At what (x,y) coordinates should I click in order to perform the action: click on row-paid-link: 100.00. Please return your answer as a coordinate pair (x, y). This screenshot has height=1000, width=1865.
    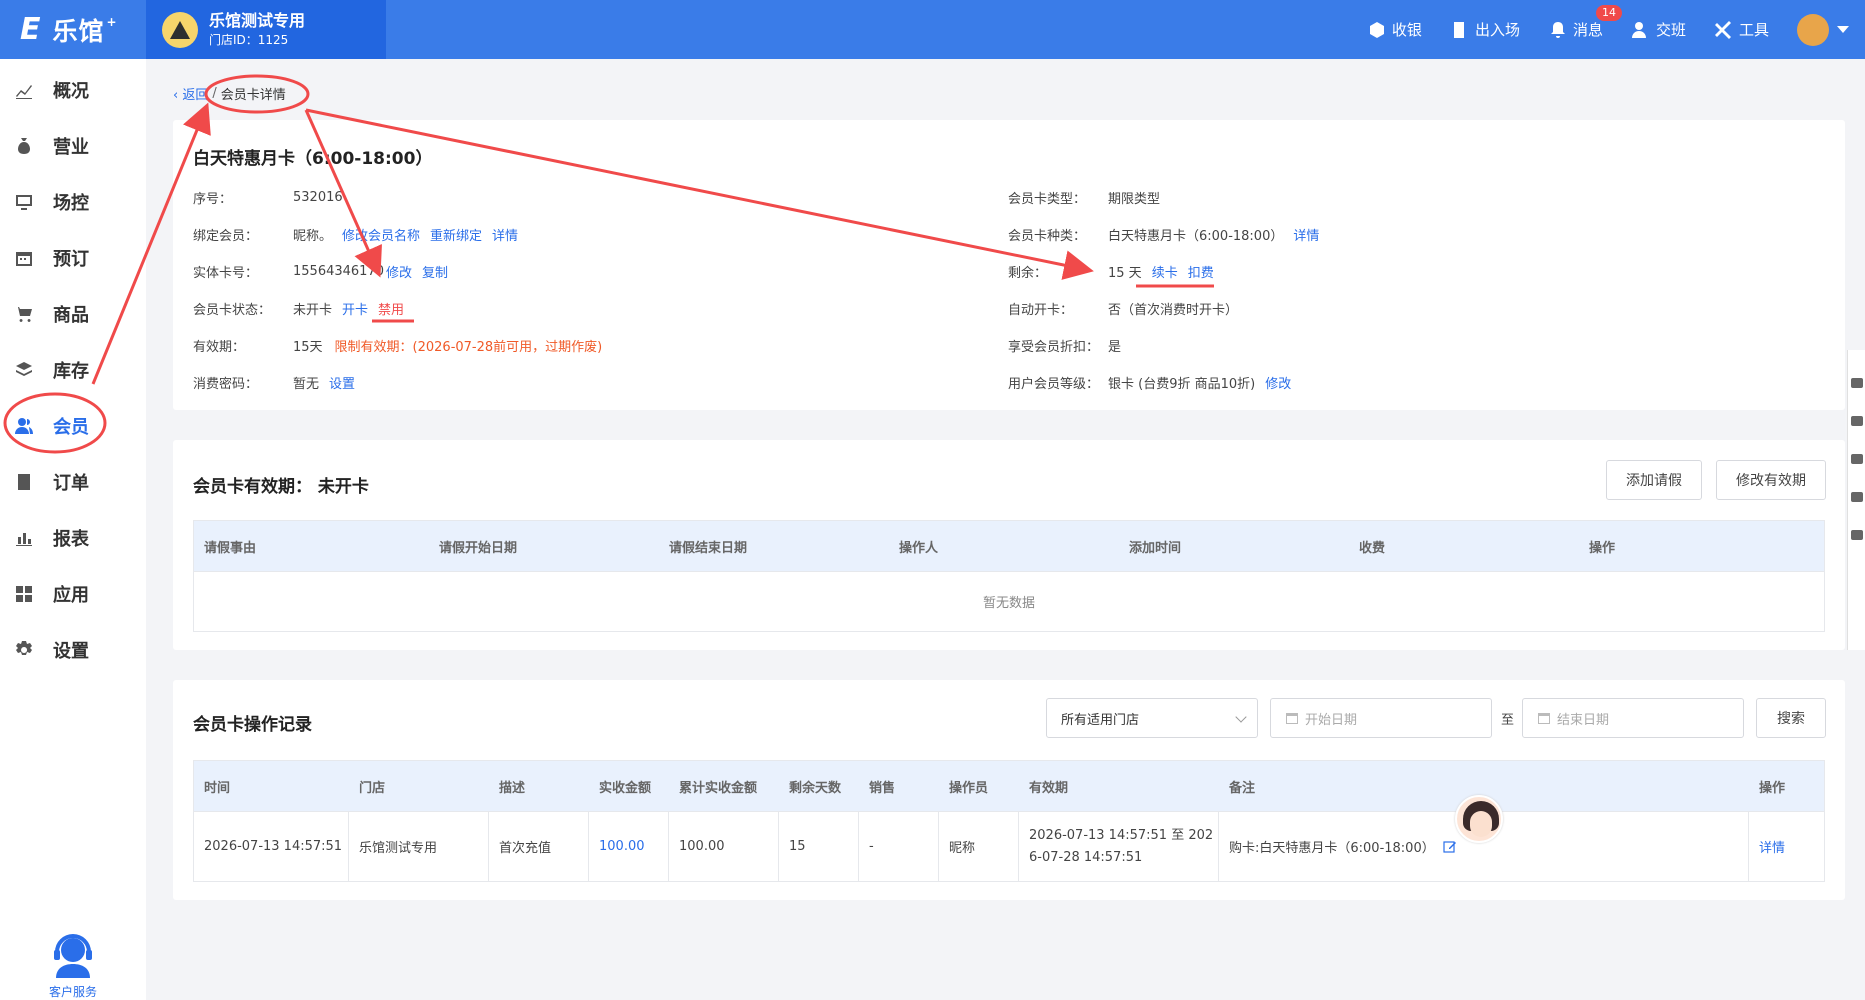
    Looking at the image, I should click on (629, 846).